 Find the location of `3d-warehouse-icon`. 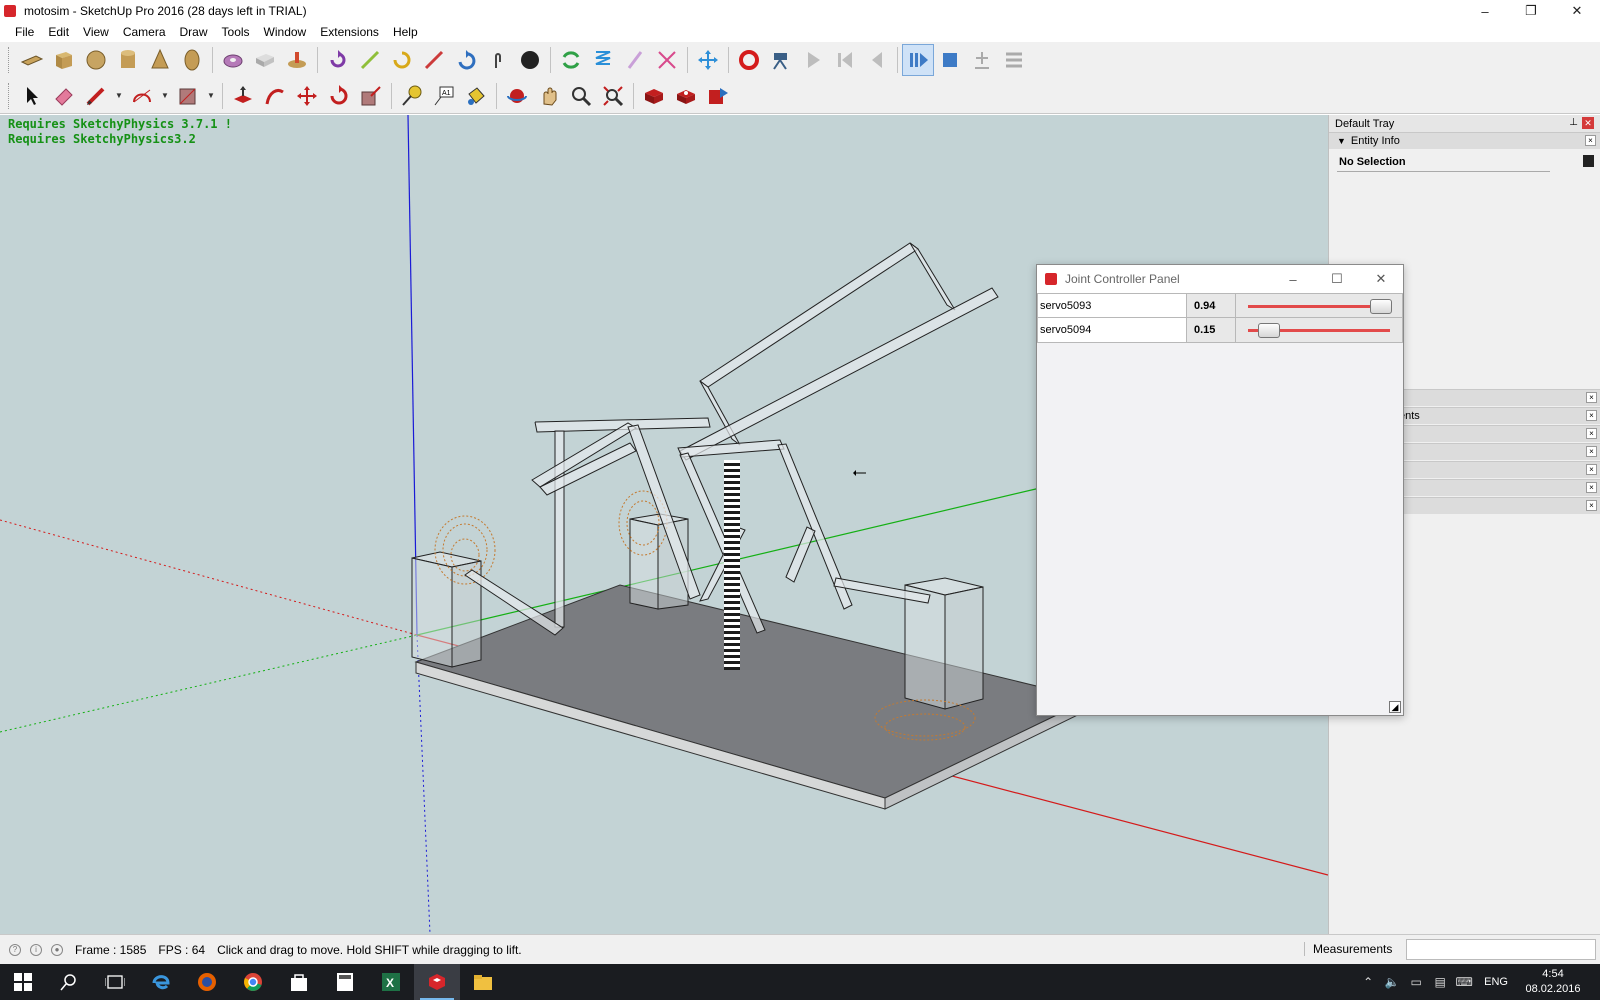

3d-warehouse-icon is located at coordinates (654, 96).